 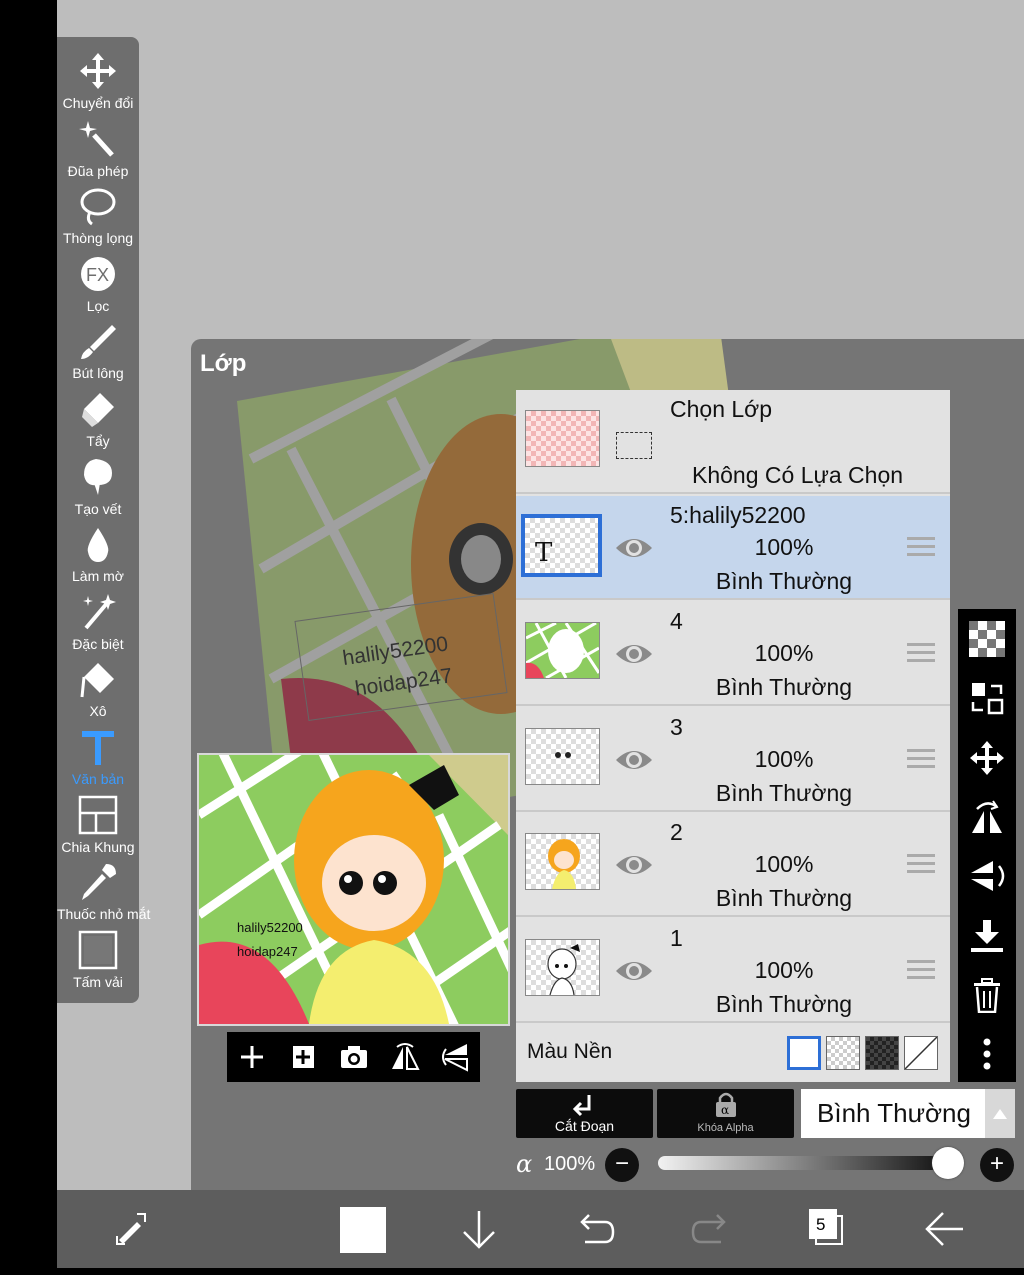 What do you see at coordinates (98, 490) in the screenshot?
I see `tool-smudge: Tạo vết` at bounding box center [98, 490].